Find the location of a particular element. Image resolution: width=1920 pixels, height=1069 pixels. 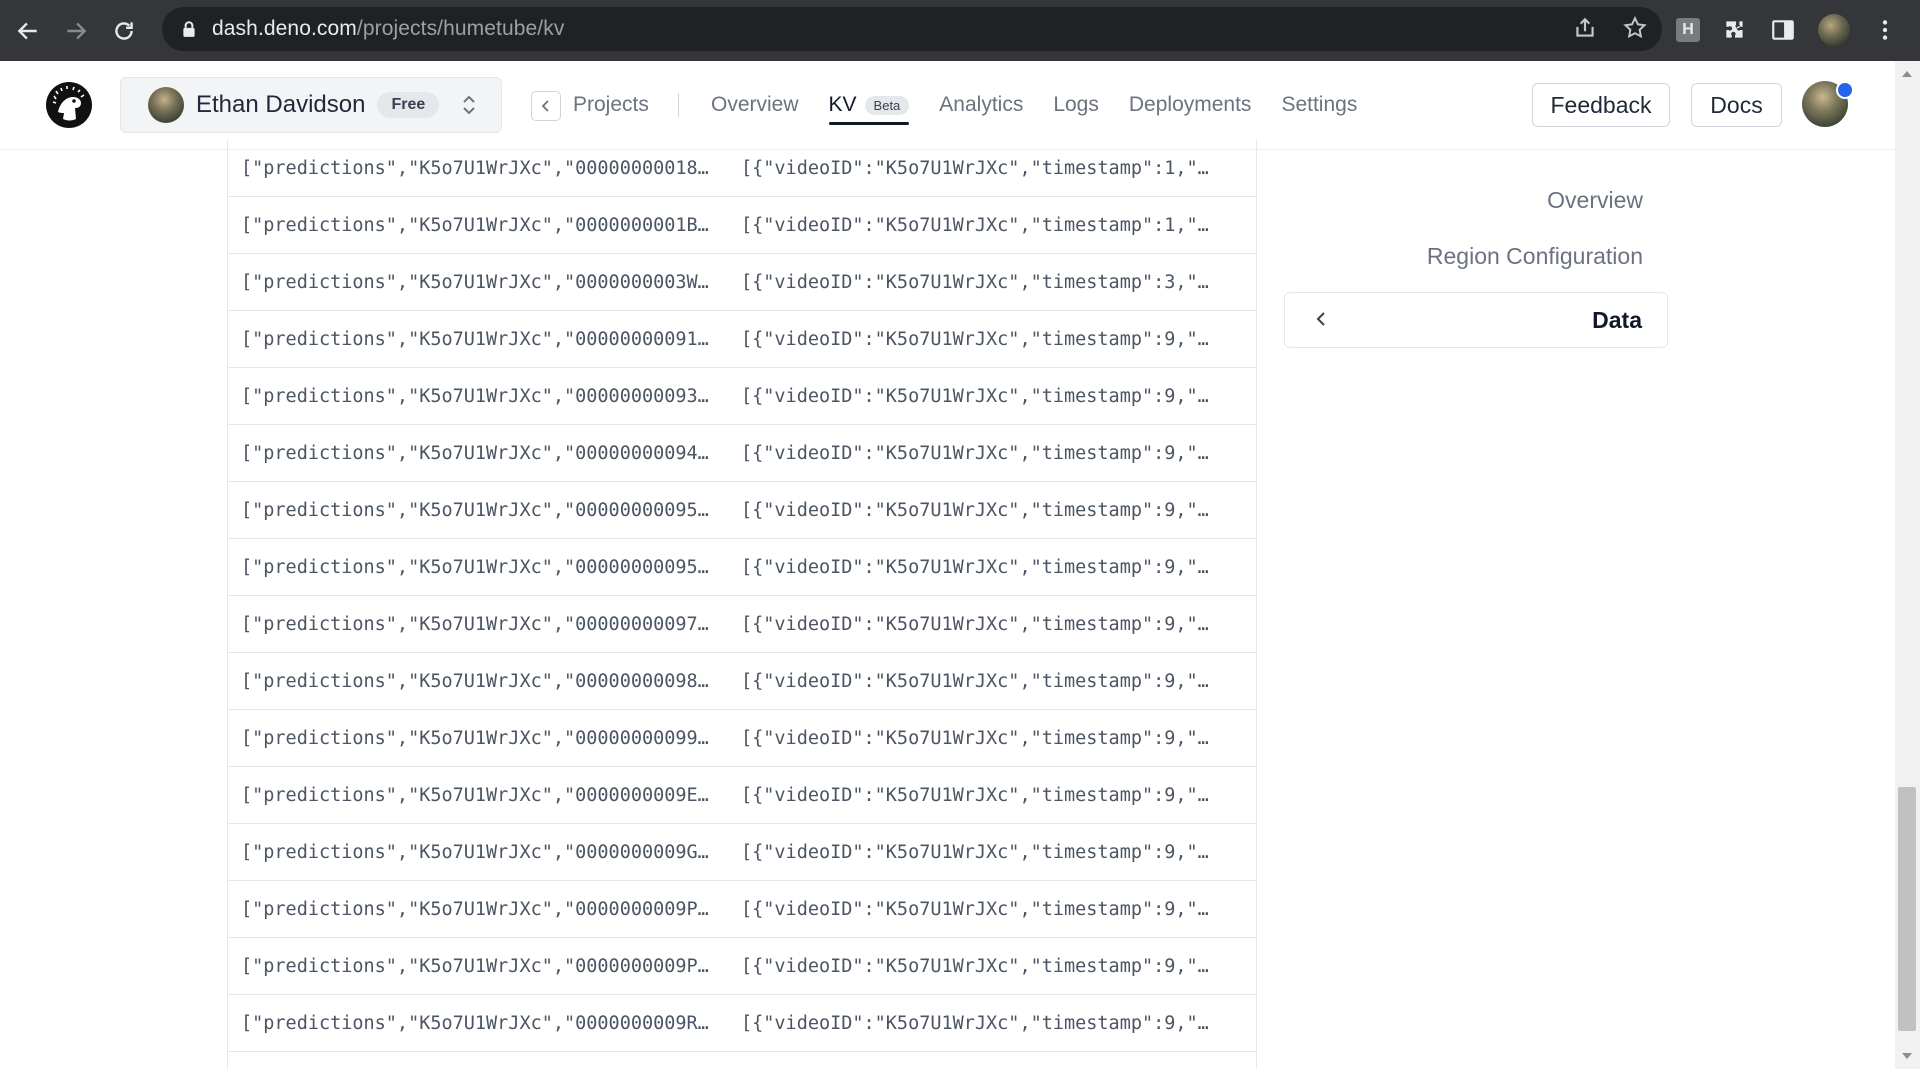

side-nav-overview: Overview is located at coordinates (1476, 208).